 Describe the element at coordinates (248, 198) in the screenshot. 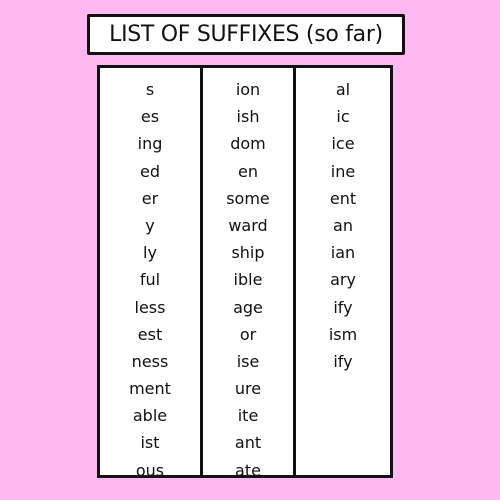

I see `suffix-cell: some` at that location.